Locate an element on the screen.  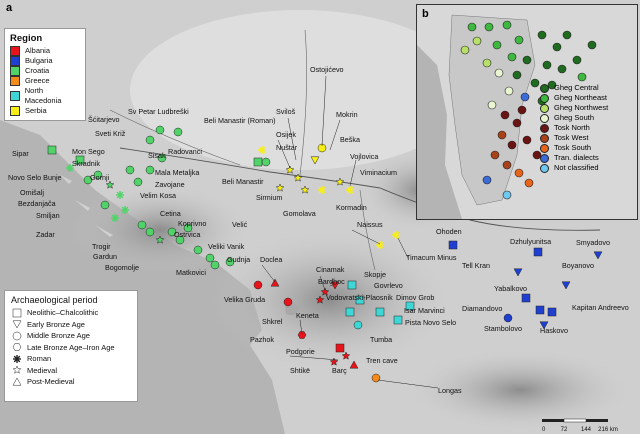
panel-b-label: b is located at coordinates (425, 14).